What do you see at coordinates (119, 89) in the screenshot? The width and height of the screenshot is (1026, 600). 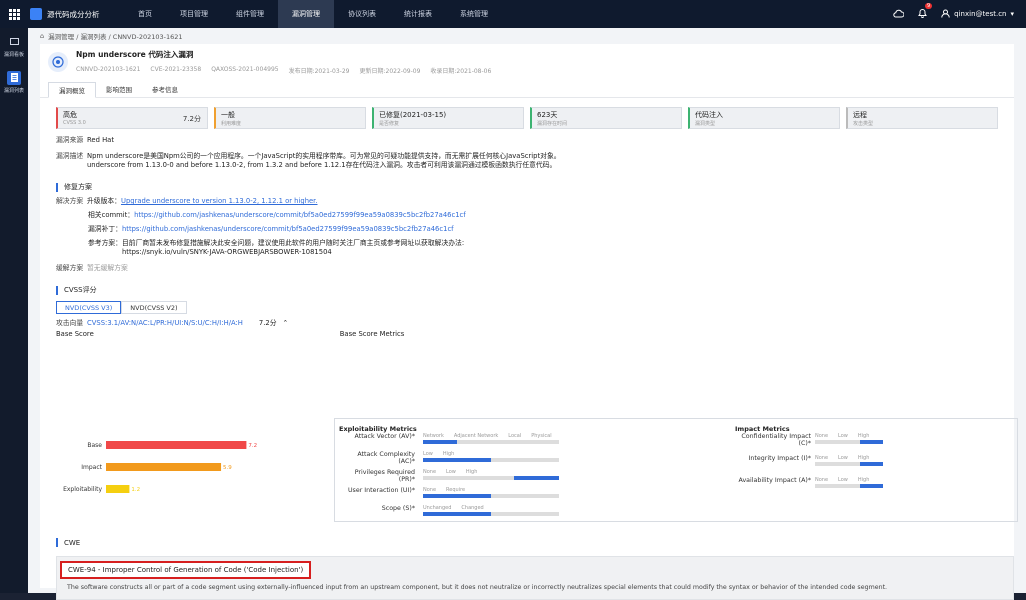 I see `tab-impact-scope: 影响范围` at bounding box center [119, 89].